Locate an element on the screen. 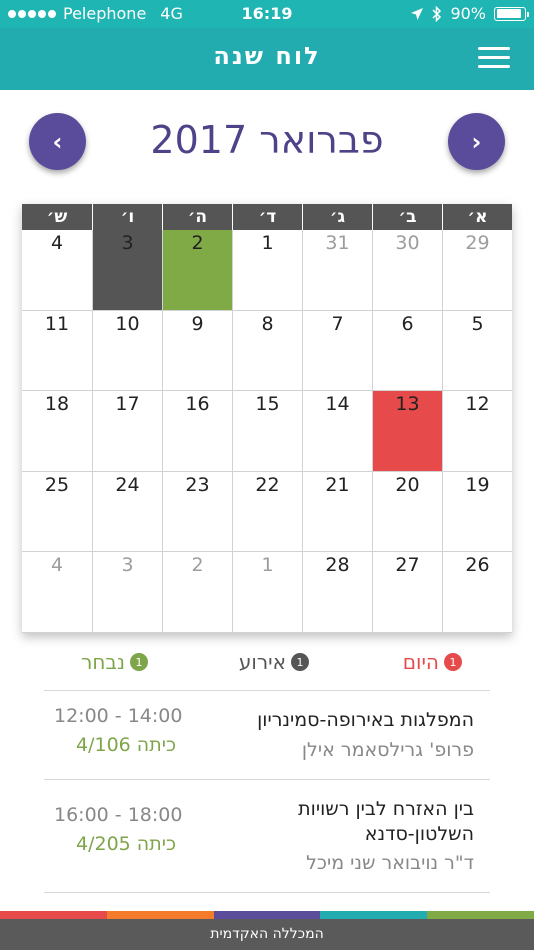  battery-icon is located at coordinates (511, 13).